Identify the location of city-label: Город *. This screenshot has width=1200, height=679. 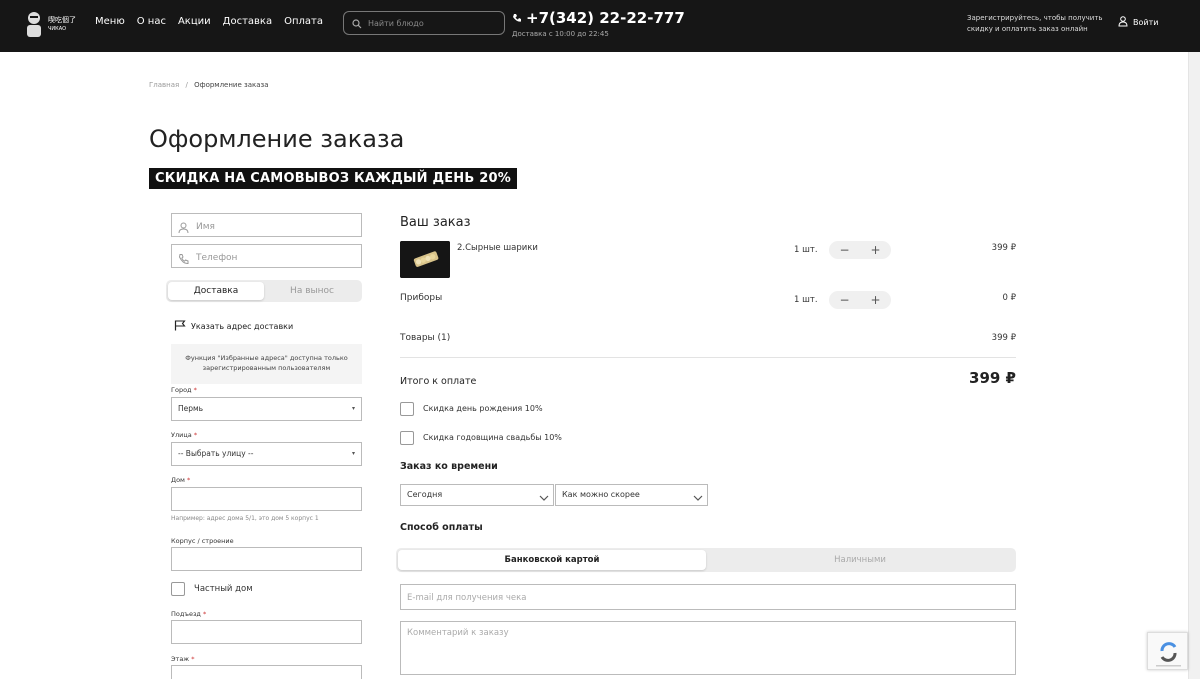
(184, 390).